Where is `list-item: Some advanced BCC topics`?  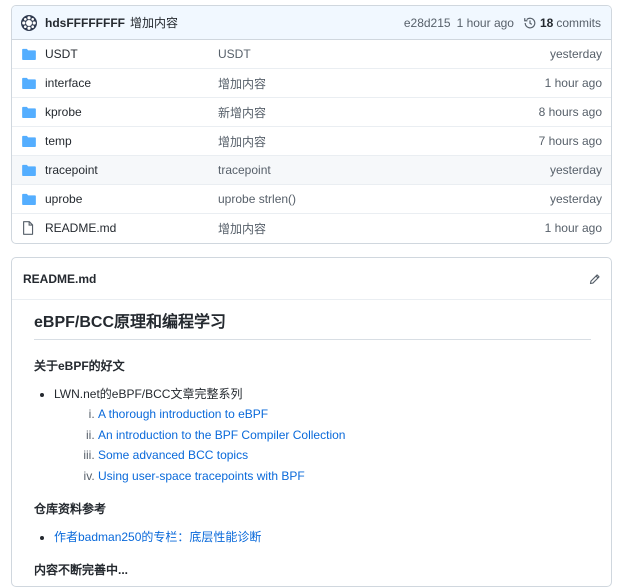 list-item: Some advanced BCC topics is located at coordinates (354, 455).